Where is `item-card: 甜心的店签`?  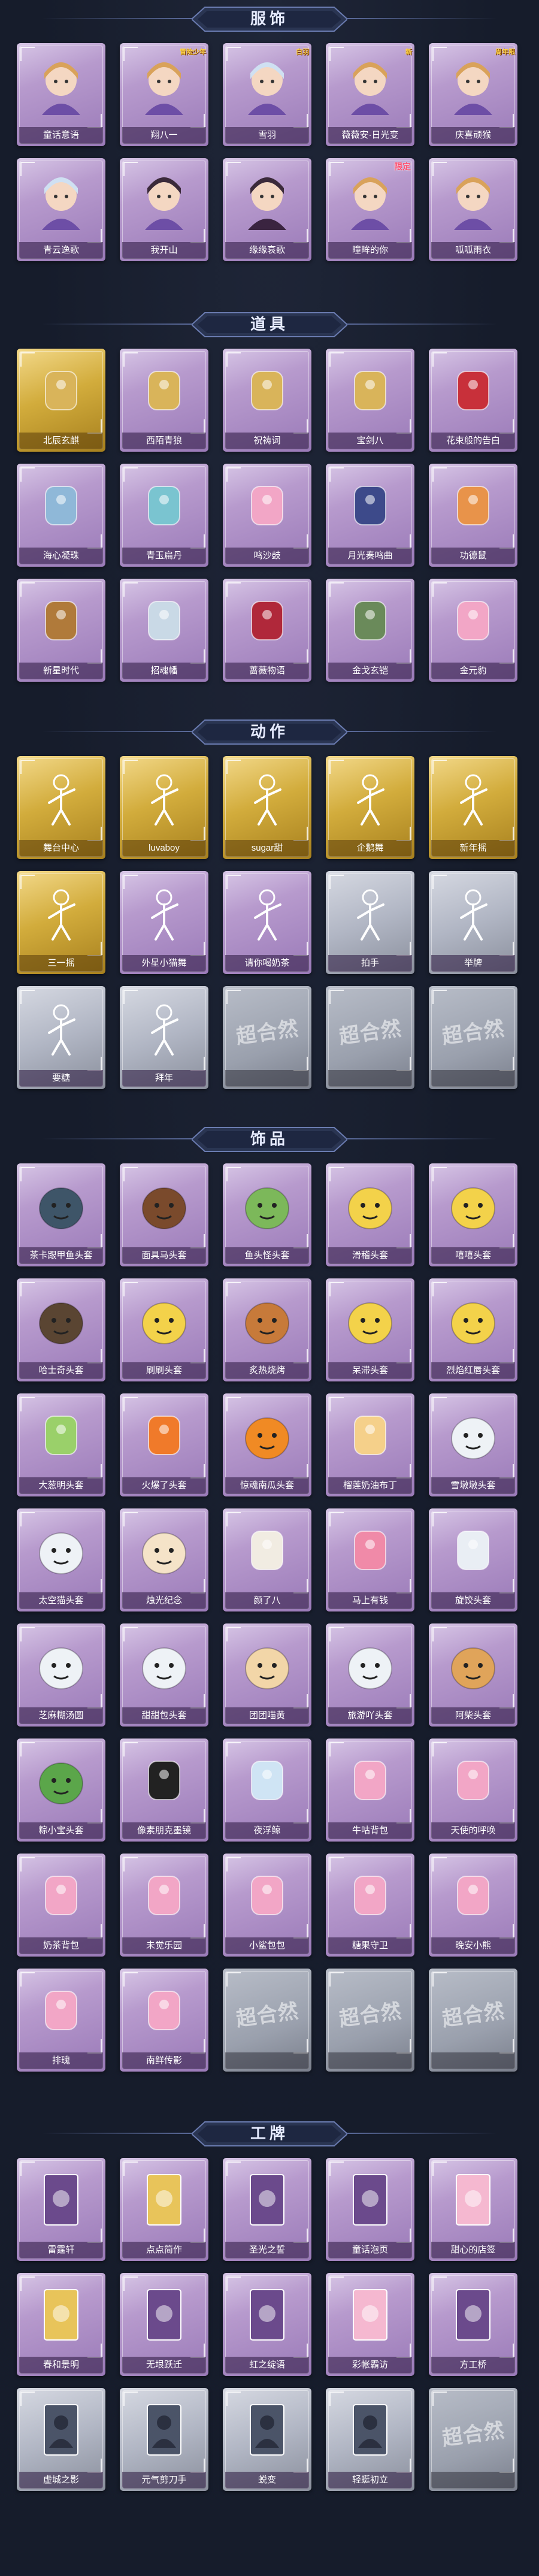 item-card: 甜心的店签 is located at coordinates (473, 2209).